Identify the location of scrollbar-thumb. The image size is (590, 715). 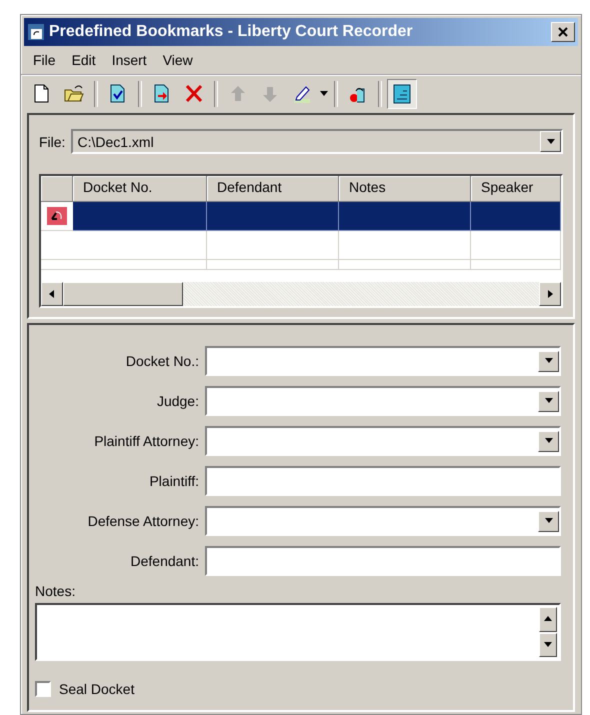
(123, 294).